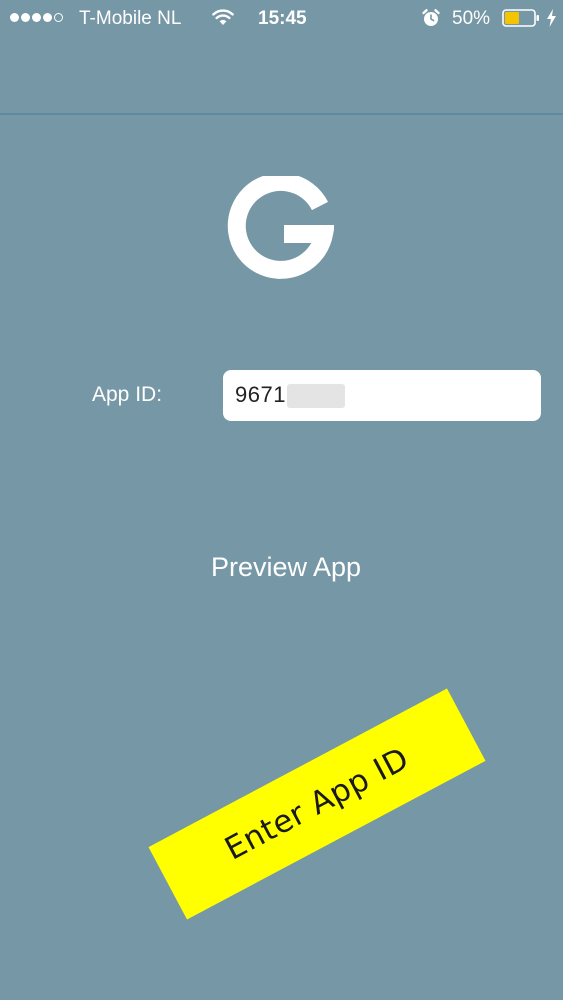 This screenshot has width=563, height=1000. I want to click on carrier-name: T-Mobile NL, so click(130, 18).